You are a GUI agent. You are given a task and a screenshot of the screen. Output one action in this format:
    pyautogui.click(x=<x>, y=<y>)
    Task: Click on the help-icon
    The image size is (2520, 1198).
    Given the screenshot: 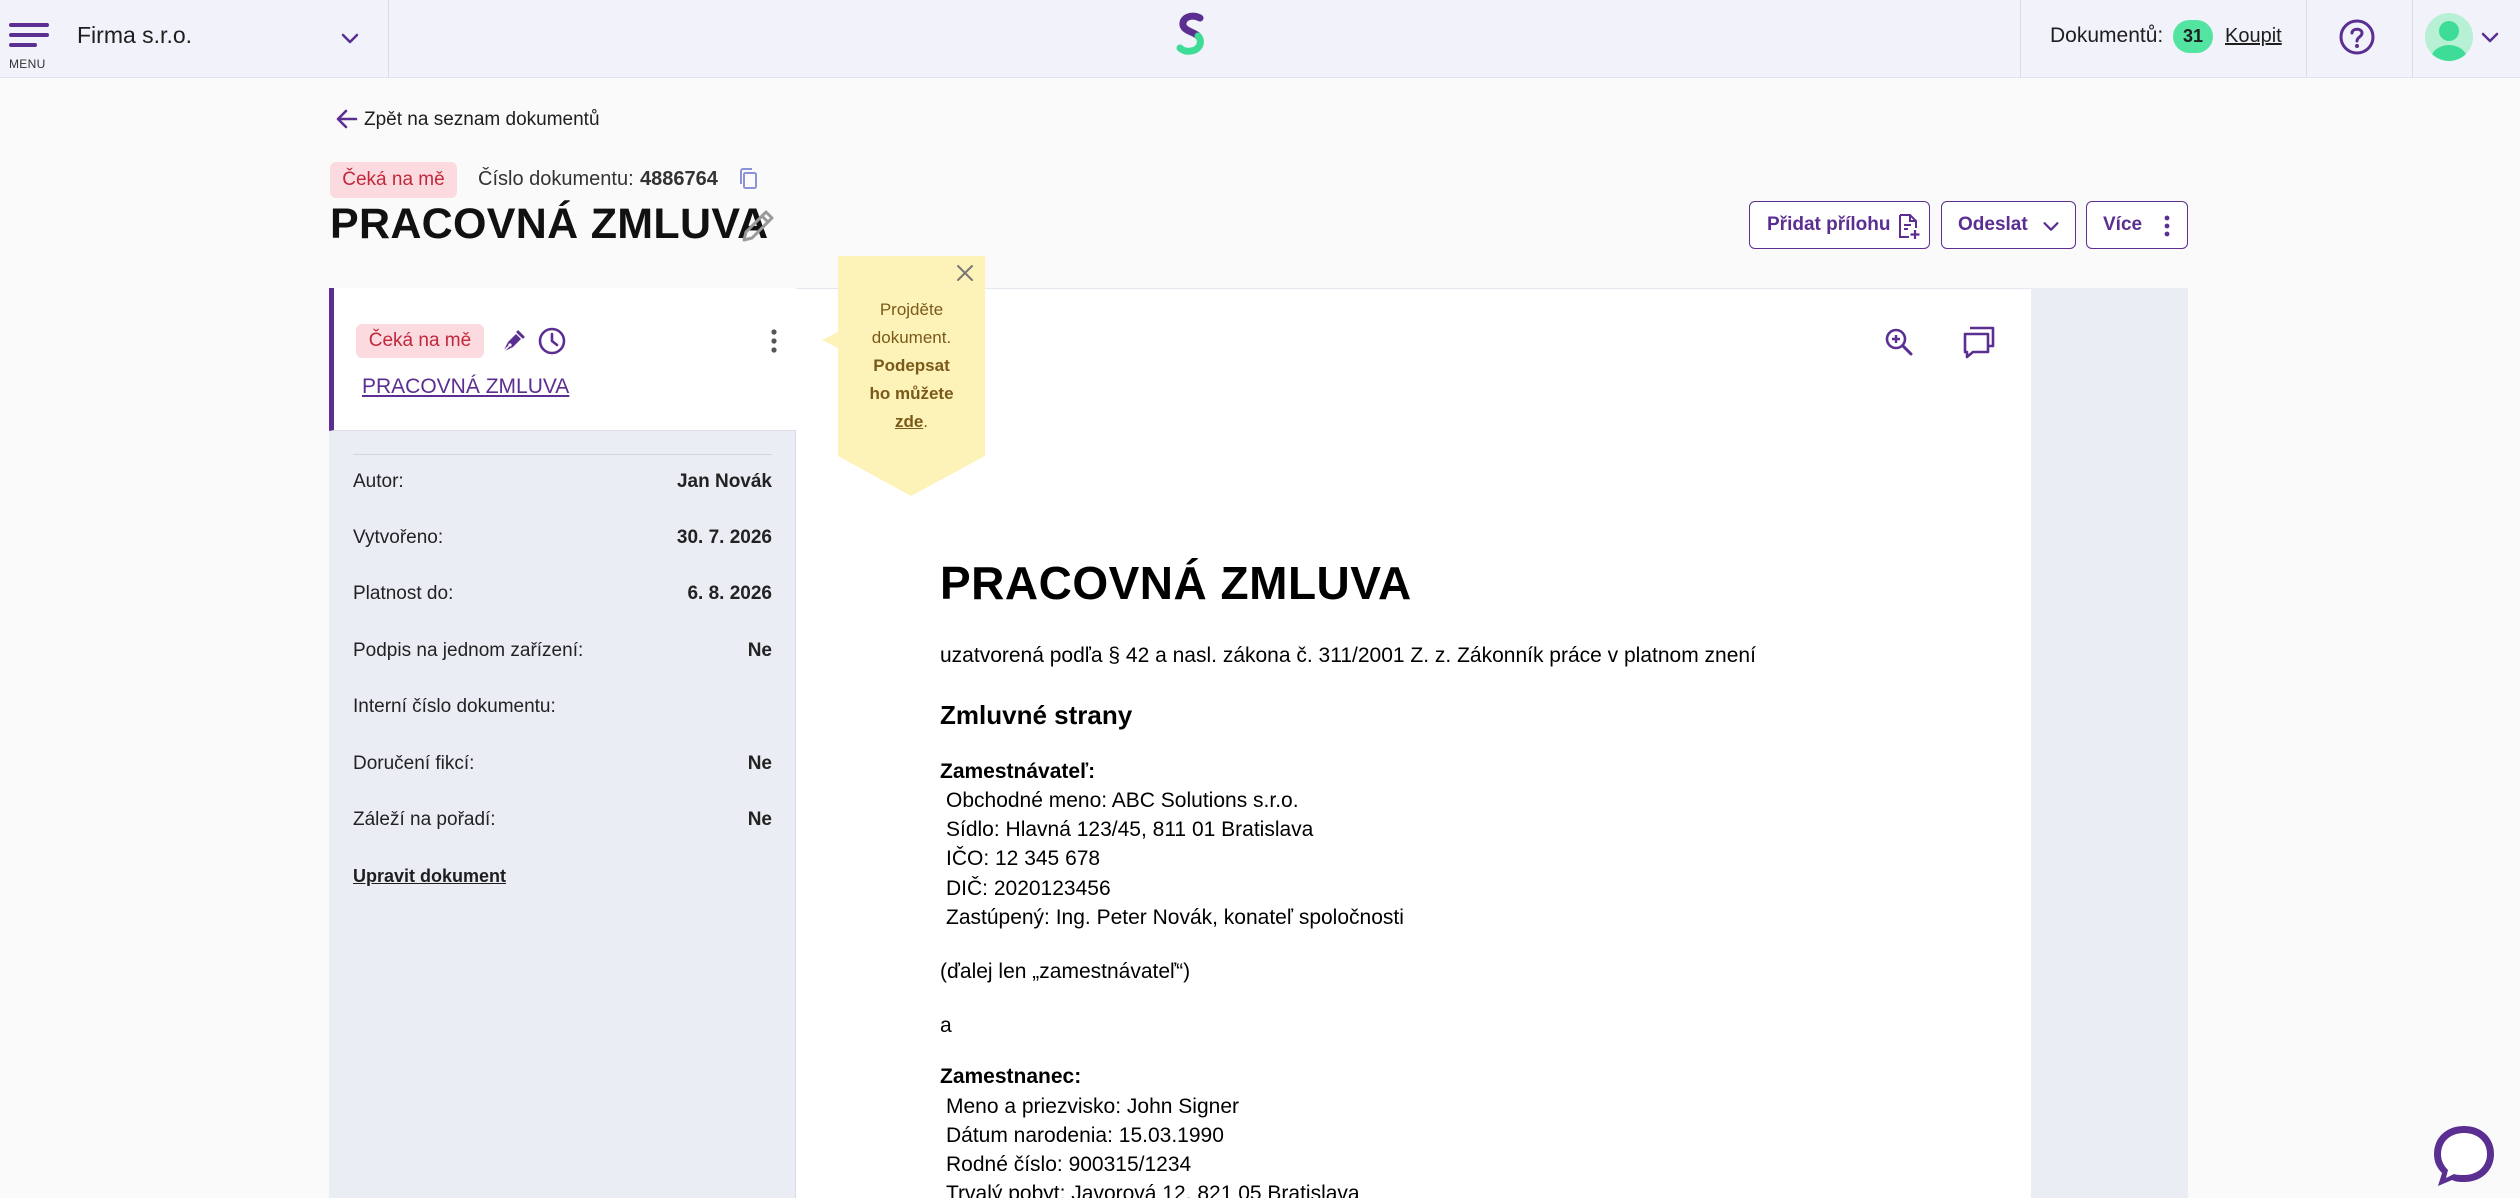 What is the action you would take?
    pyautogui.click(x=2357, y=37)
    